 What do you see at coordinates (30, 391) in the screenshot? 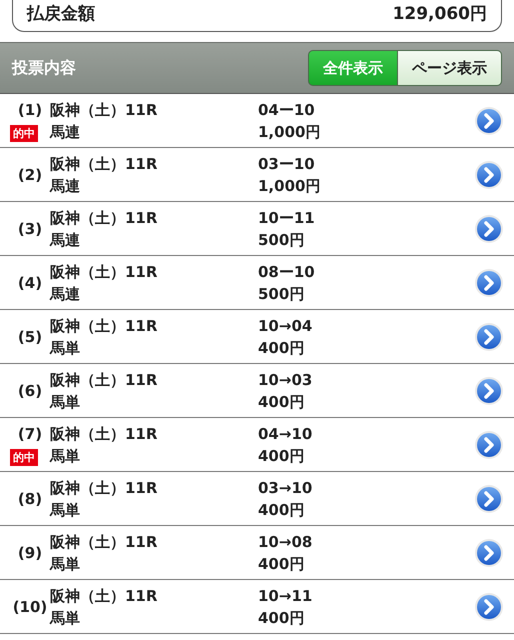
I see `bet-number: (6)` at bounding box center [30, 391].